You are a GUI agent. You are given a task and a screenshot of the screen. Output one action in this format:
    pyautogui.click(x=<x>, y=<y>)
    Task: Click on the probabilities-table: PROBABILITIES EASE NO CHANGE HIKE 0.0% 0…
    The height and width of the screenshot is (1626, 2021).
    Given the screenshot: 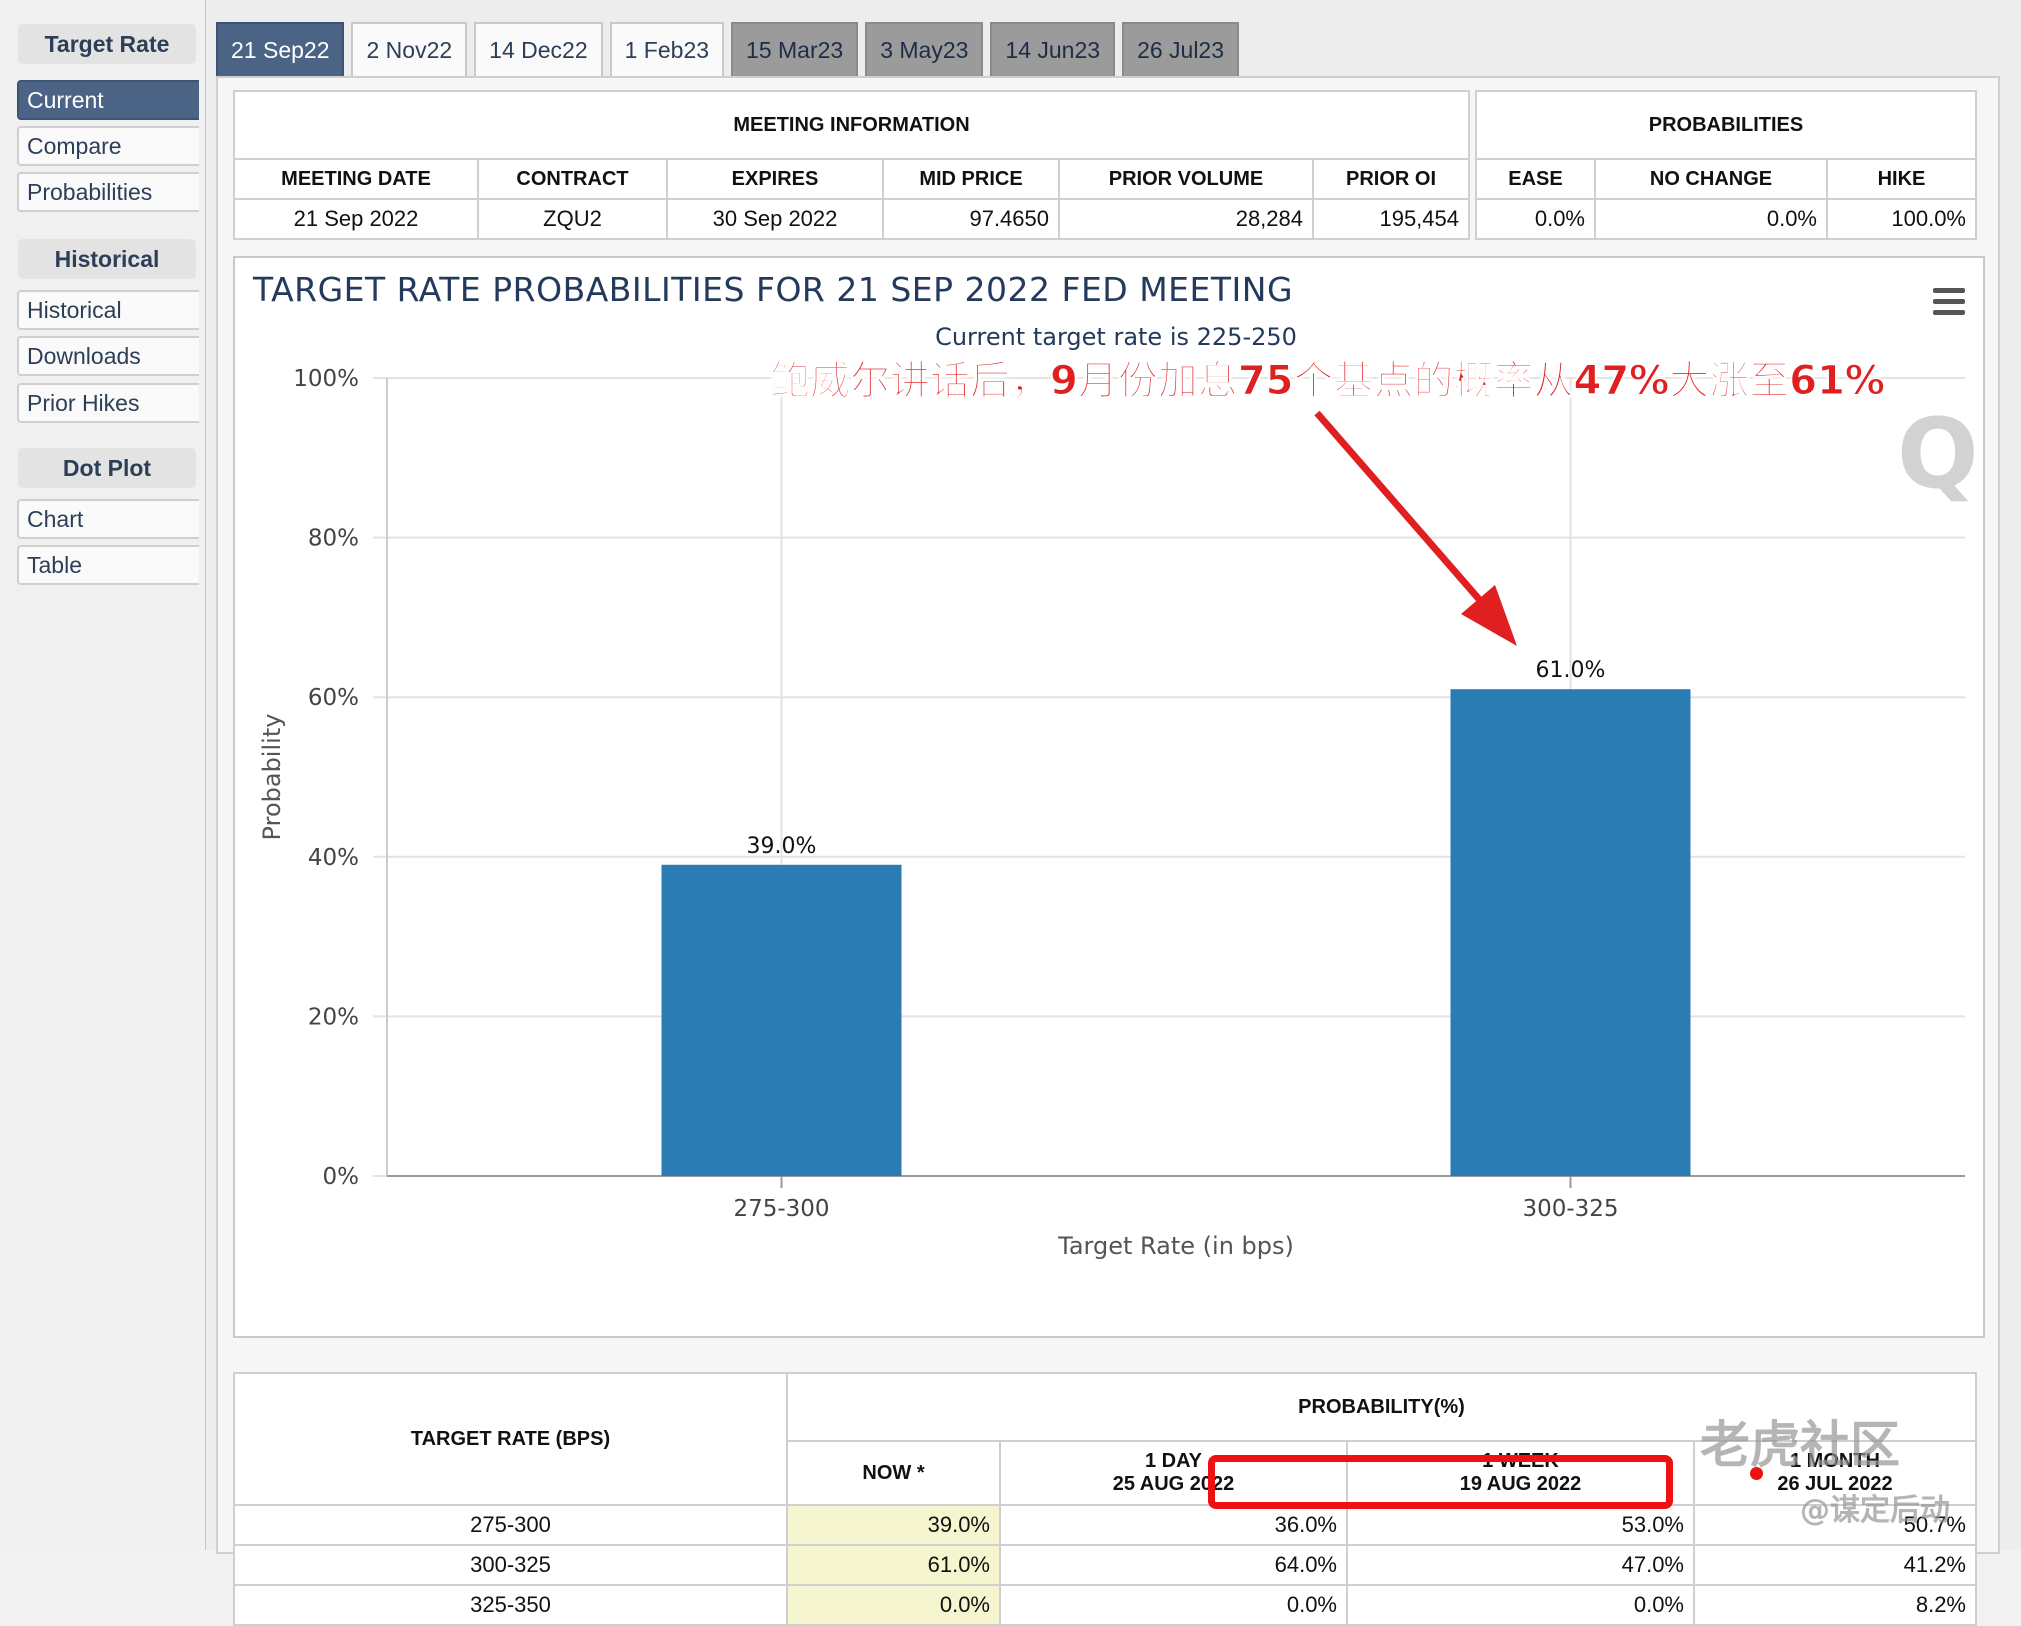 What is the action you would take?
    pyautogui.click(x=1726, y=165)
    